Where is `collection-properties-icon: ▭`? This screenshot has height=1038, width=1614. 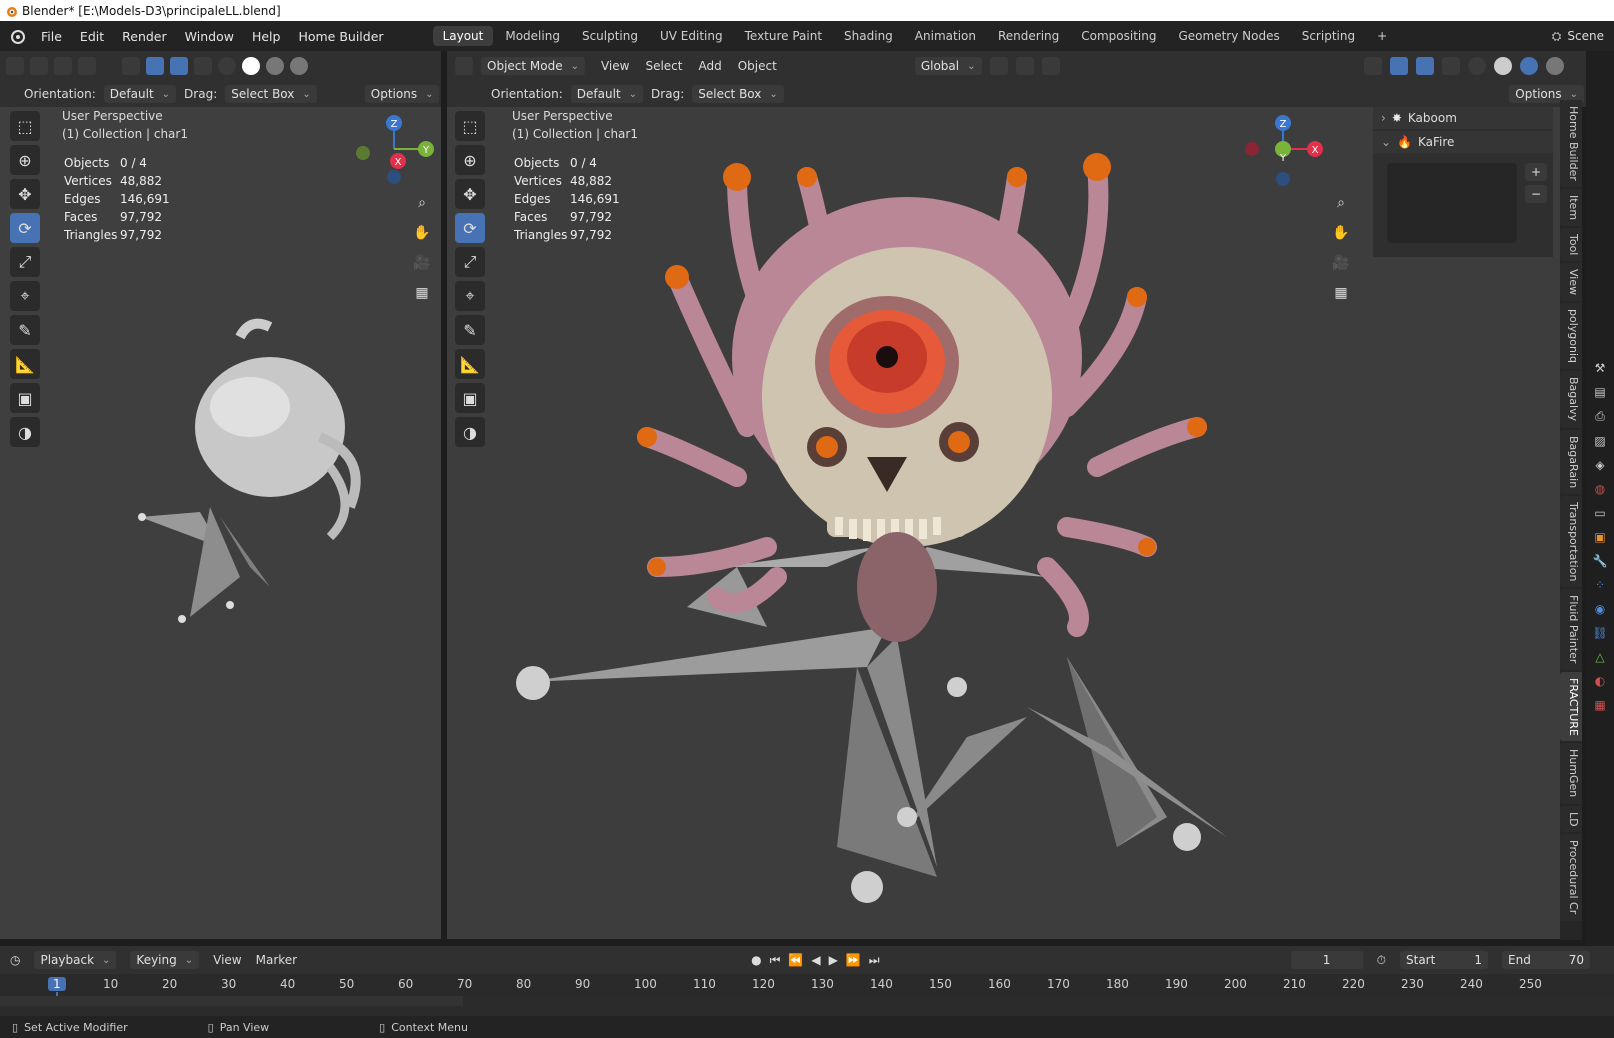 collection-properties-icon: ▭ is located at coordinates (1599, 513).